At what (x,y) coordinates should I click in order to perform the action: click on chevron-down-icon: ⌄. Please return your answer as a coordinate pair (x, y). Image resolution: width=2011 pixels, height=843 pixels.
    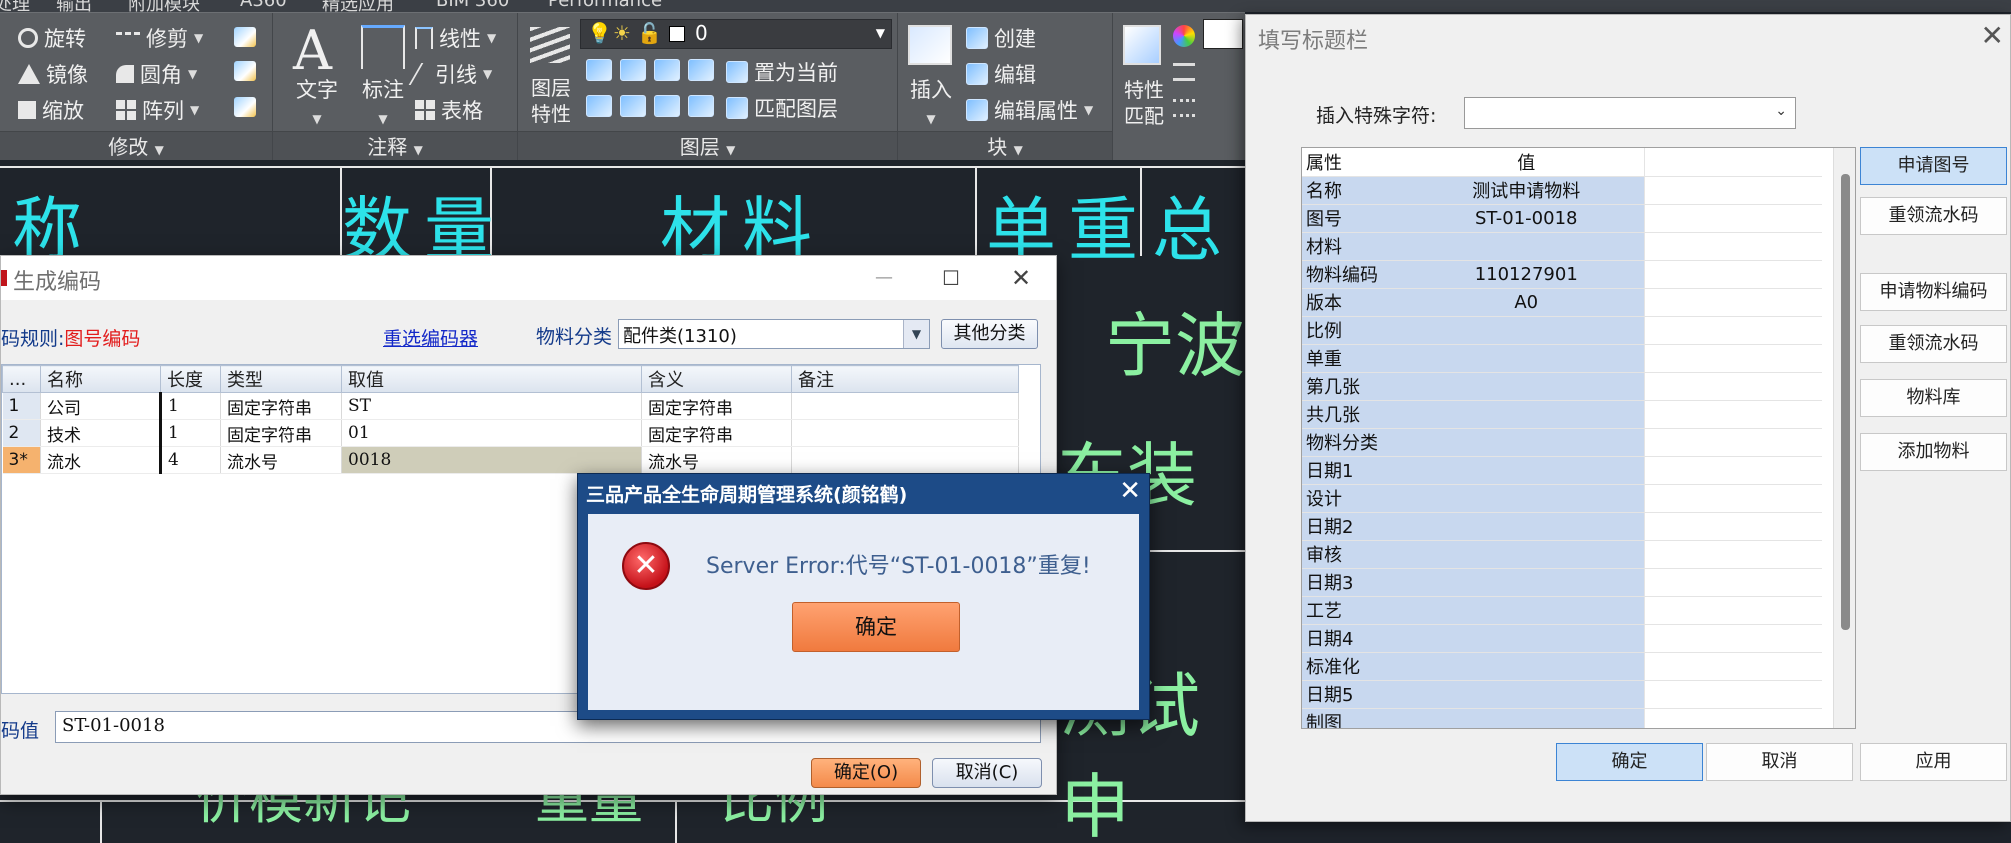
    Looking at the image, I should click on (1781, 111).